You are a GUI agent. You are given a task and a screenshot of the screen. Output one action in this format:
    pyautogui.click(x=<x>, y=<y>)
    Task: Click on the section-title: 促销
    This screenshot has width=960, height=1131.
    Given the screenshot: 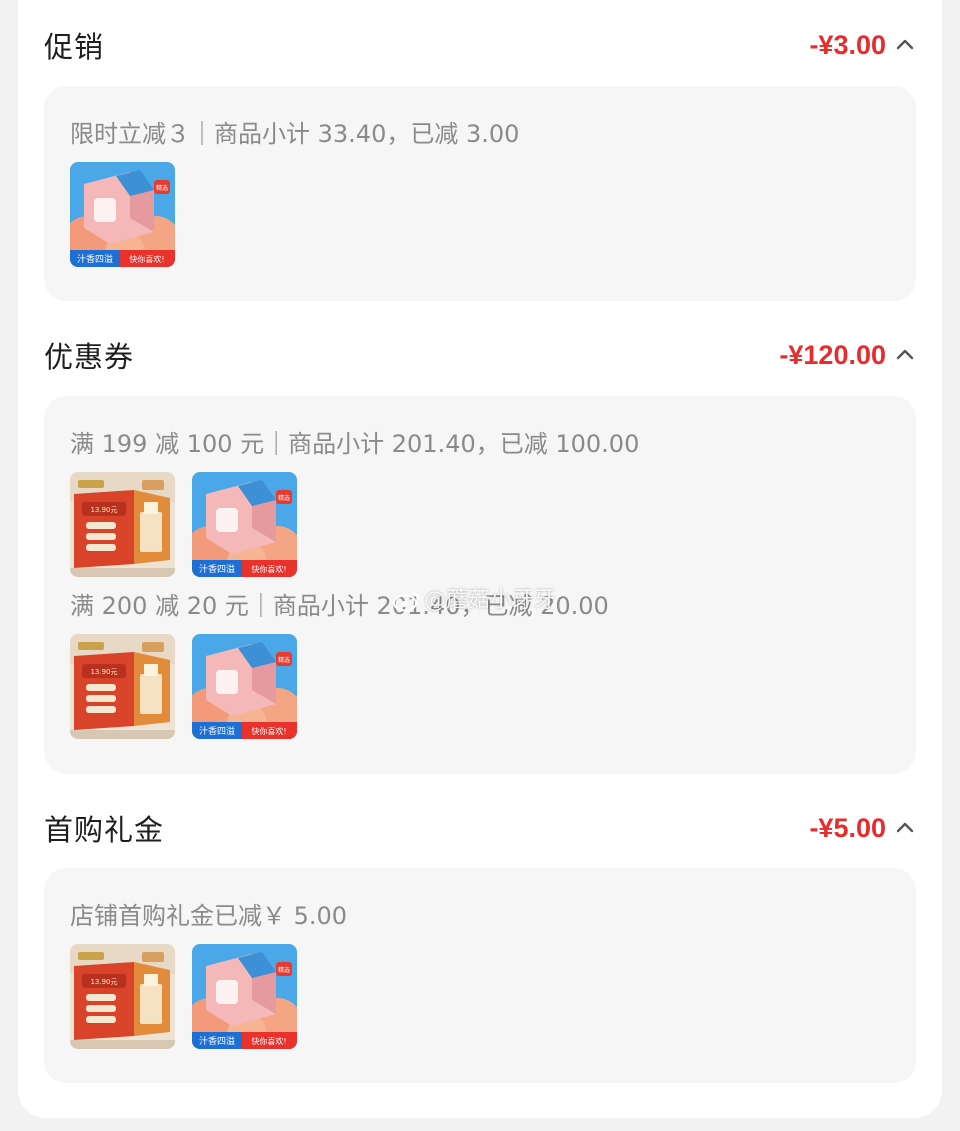 What is the action you would take?
    pyautogui.click(x=74, y=47)
    